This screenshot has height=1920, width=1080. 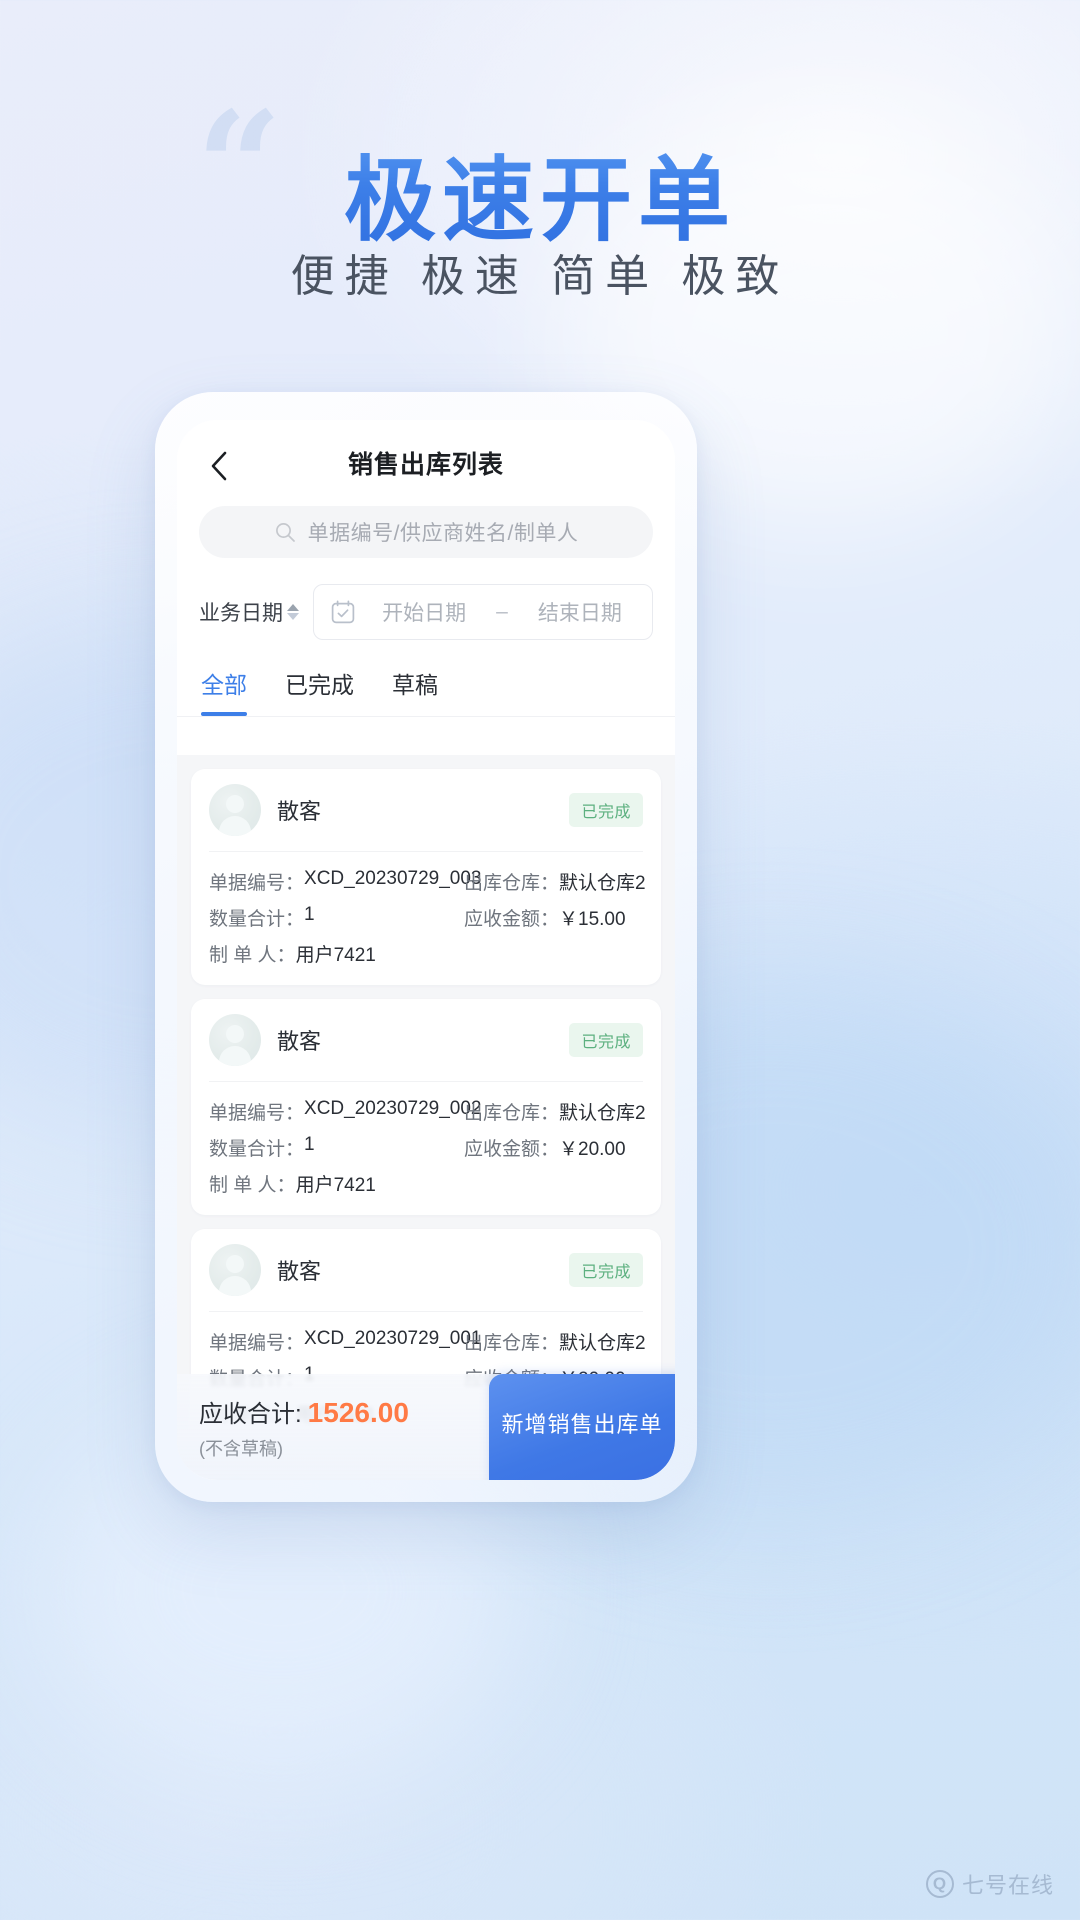 What do you see at coordinates (319, 691) in the screenshot?
I see `tab-completed: 已完成` at bounding box center [319, 691].